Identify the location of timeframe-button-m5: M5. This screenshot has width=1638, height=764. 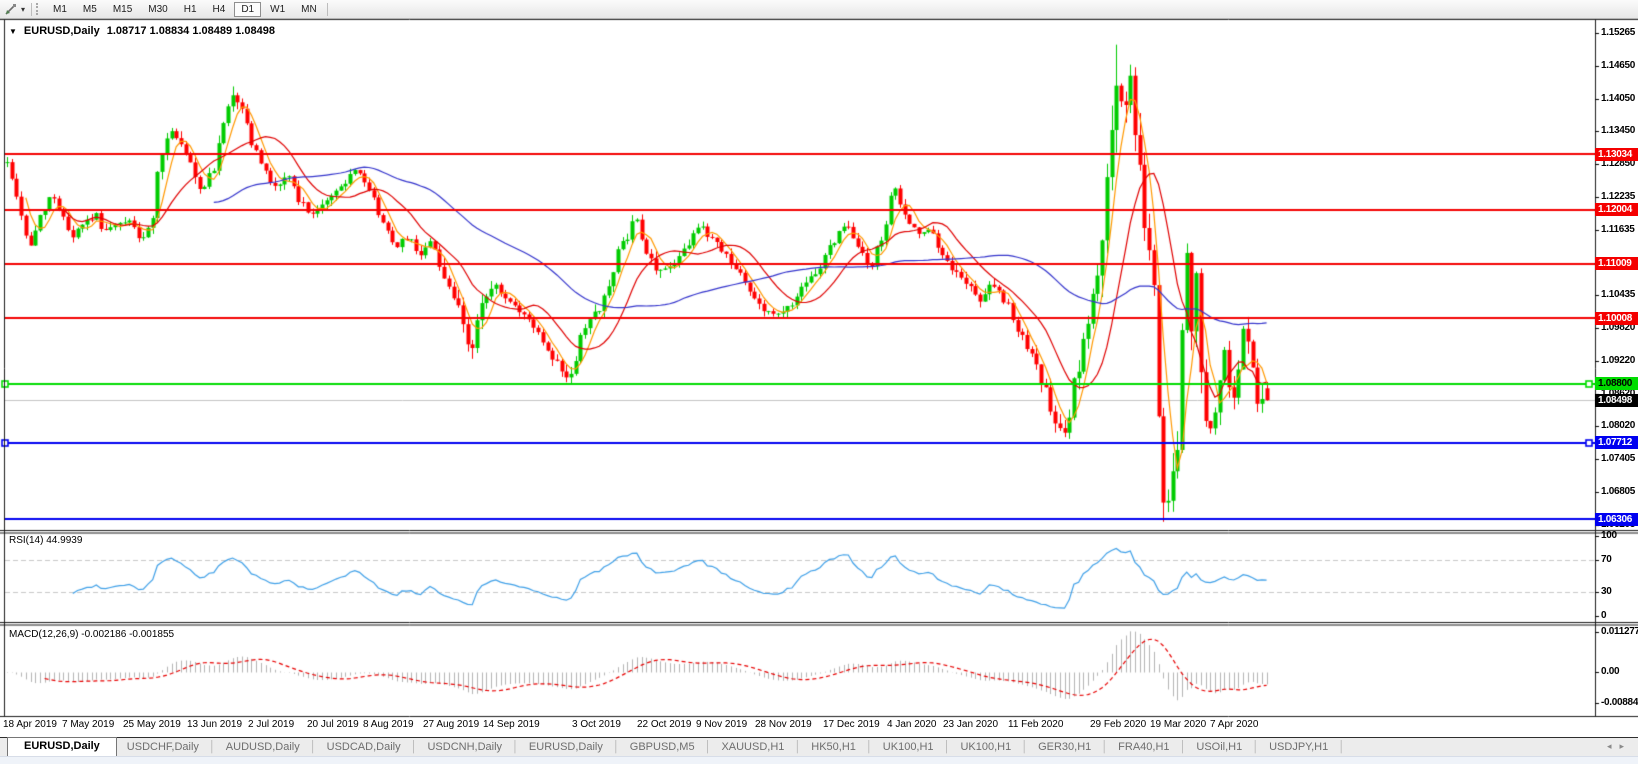
(90, 9).